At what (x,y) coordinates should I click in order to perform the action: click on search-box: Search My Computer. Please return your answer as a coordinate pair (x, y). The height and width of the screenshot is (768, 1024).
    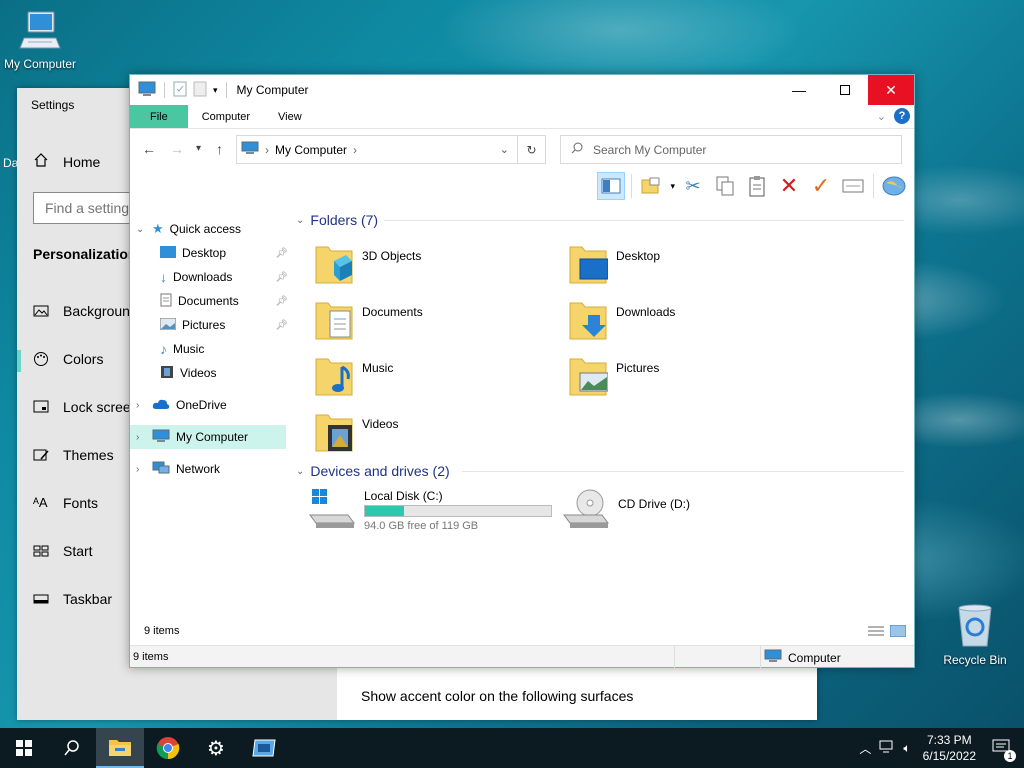
    Looking at the image, I should click on (731, 149).